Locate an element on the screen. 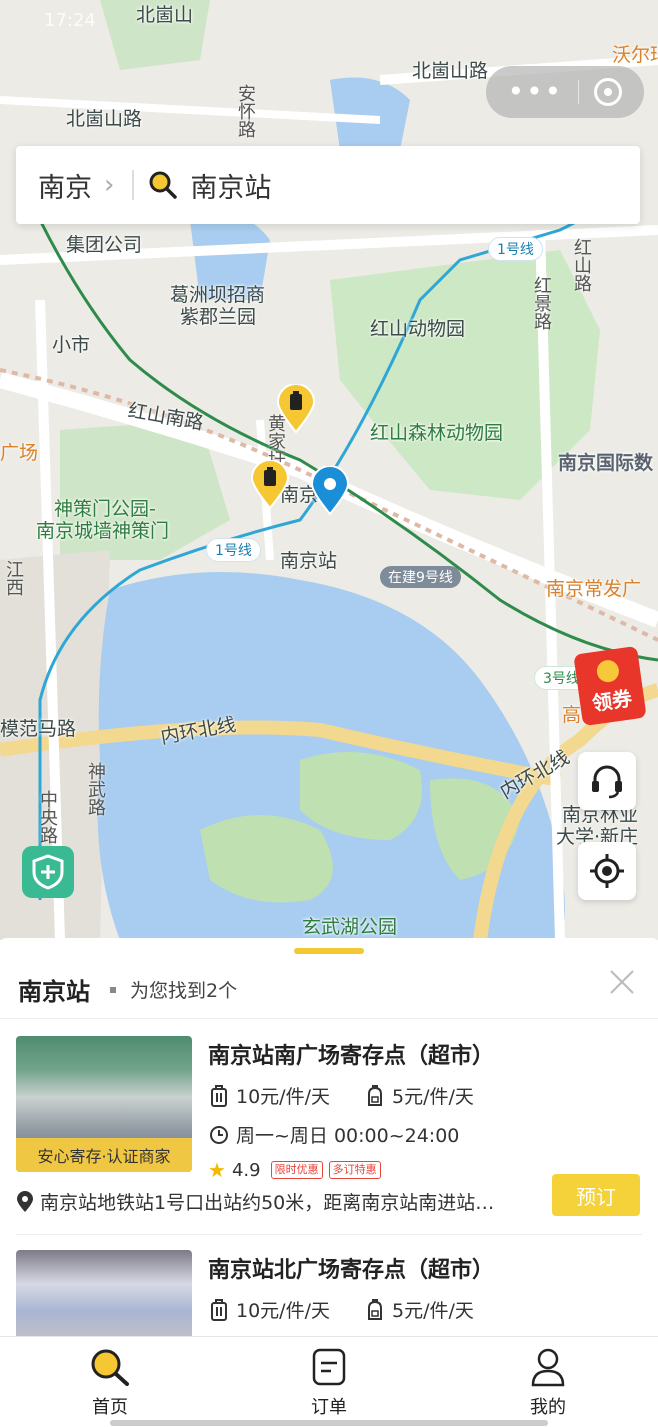 This screenshot has width=658, height=1427. map-label: 红山森林动物园 is located at coordinates (437, 433).